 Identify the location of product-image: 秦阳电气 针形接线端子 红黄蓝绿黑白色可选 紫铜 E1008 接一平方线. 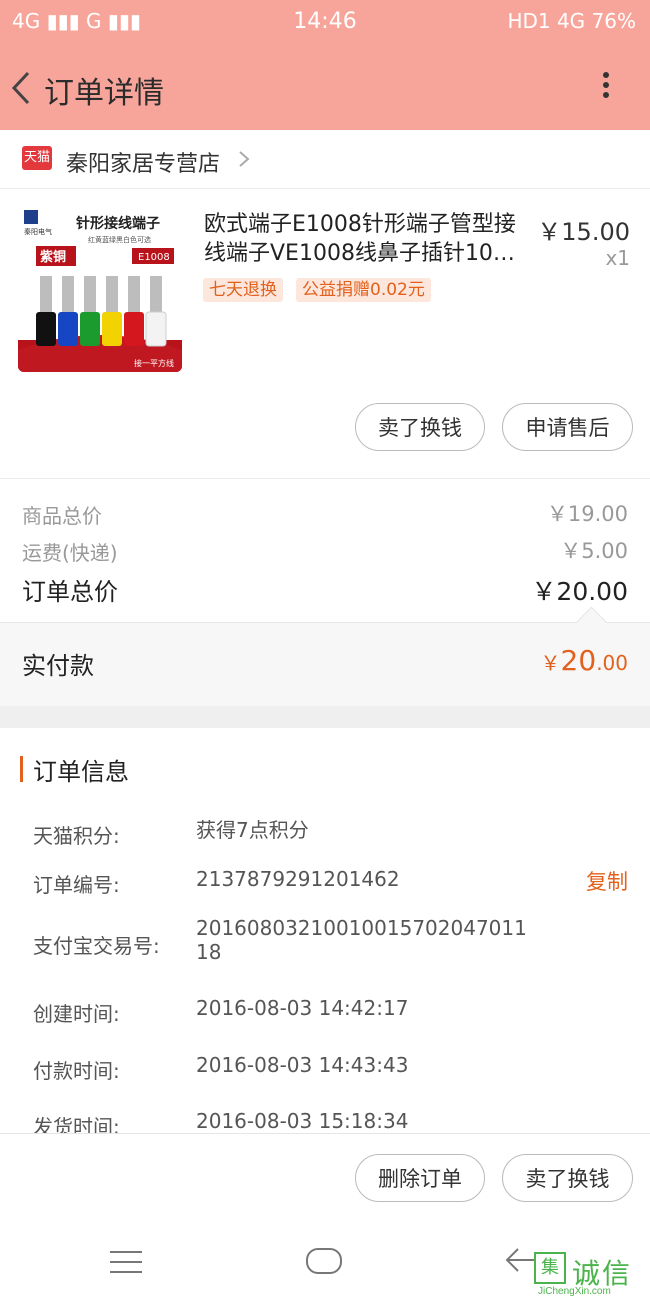
(100, 286).